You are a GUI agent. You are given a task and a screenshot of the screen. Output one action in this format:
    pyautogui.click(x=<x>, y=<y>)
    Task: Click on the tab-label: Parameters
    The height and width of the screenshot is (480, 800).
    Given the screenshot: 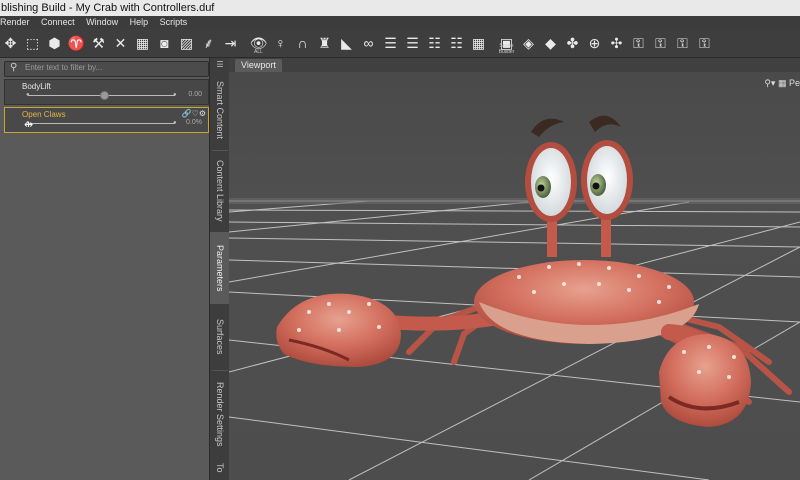 What is the action you would take?
    pyautogui.click(x=220, y=268)
    